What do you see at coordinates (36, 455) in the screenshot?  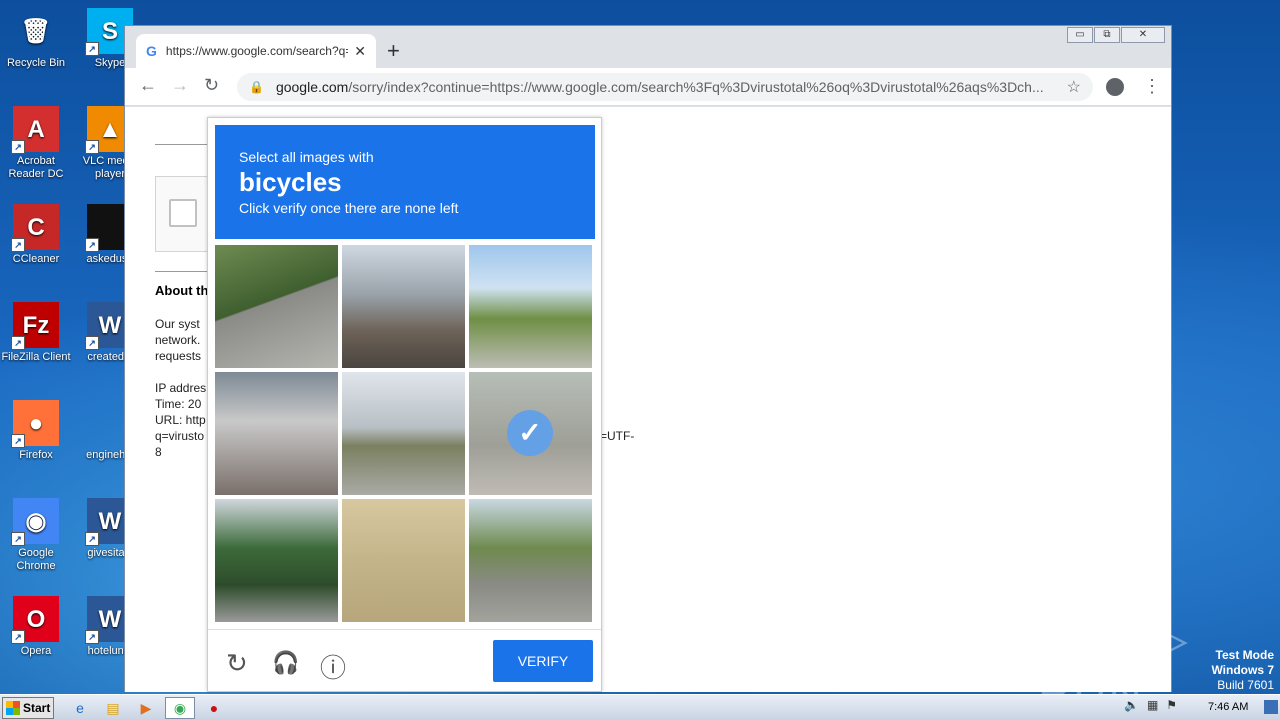 I see `desktop-icon-label: Firefox` at bounding box center [36, 455].